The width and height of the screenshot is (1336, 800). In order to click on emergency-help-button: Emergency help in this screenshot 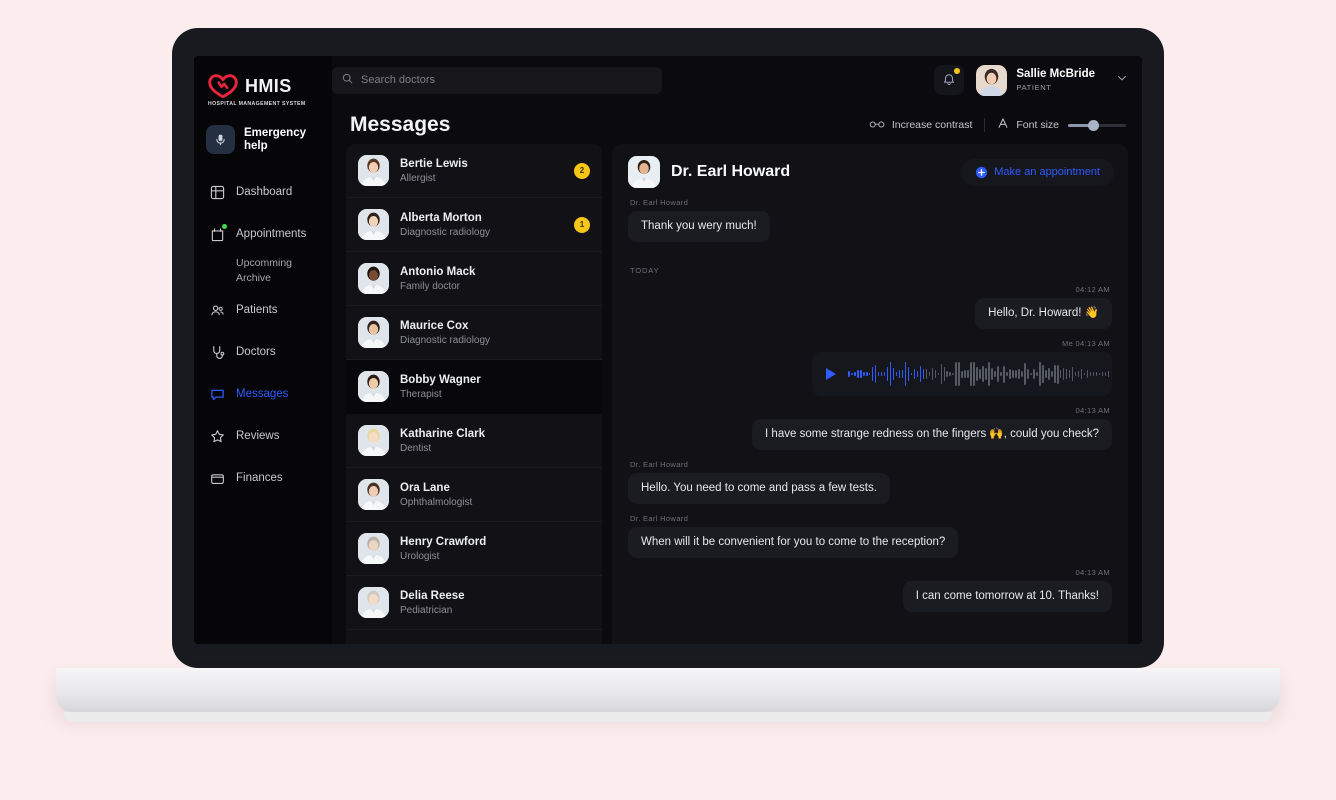, I will do `click(269, 139)`.